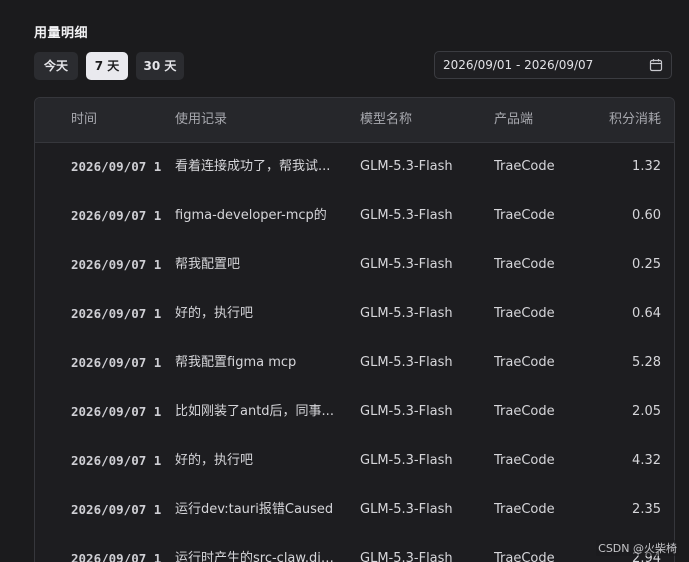 The image size is (689, 562). I want to click on cell-record: 运行时产生的src-claw.diff文, so click(255, 556).